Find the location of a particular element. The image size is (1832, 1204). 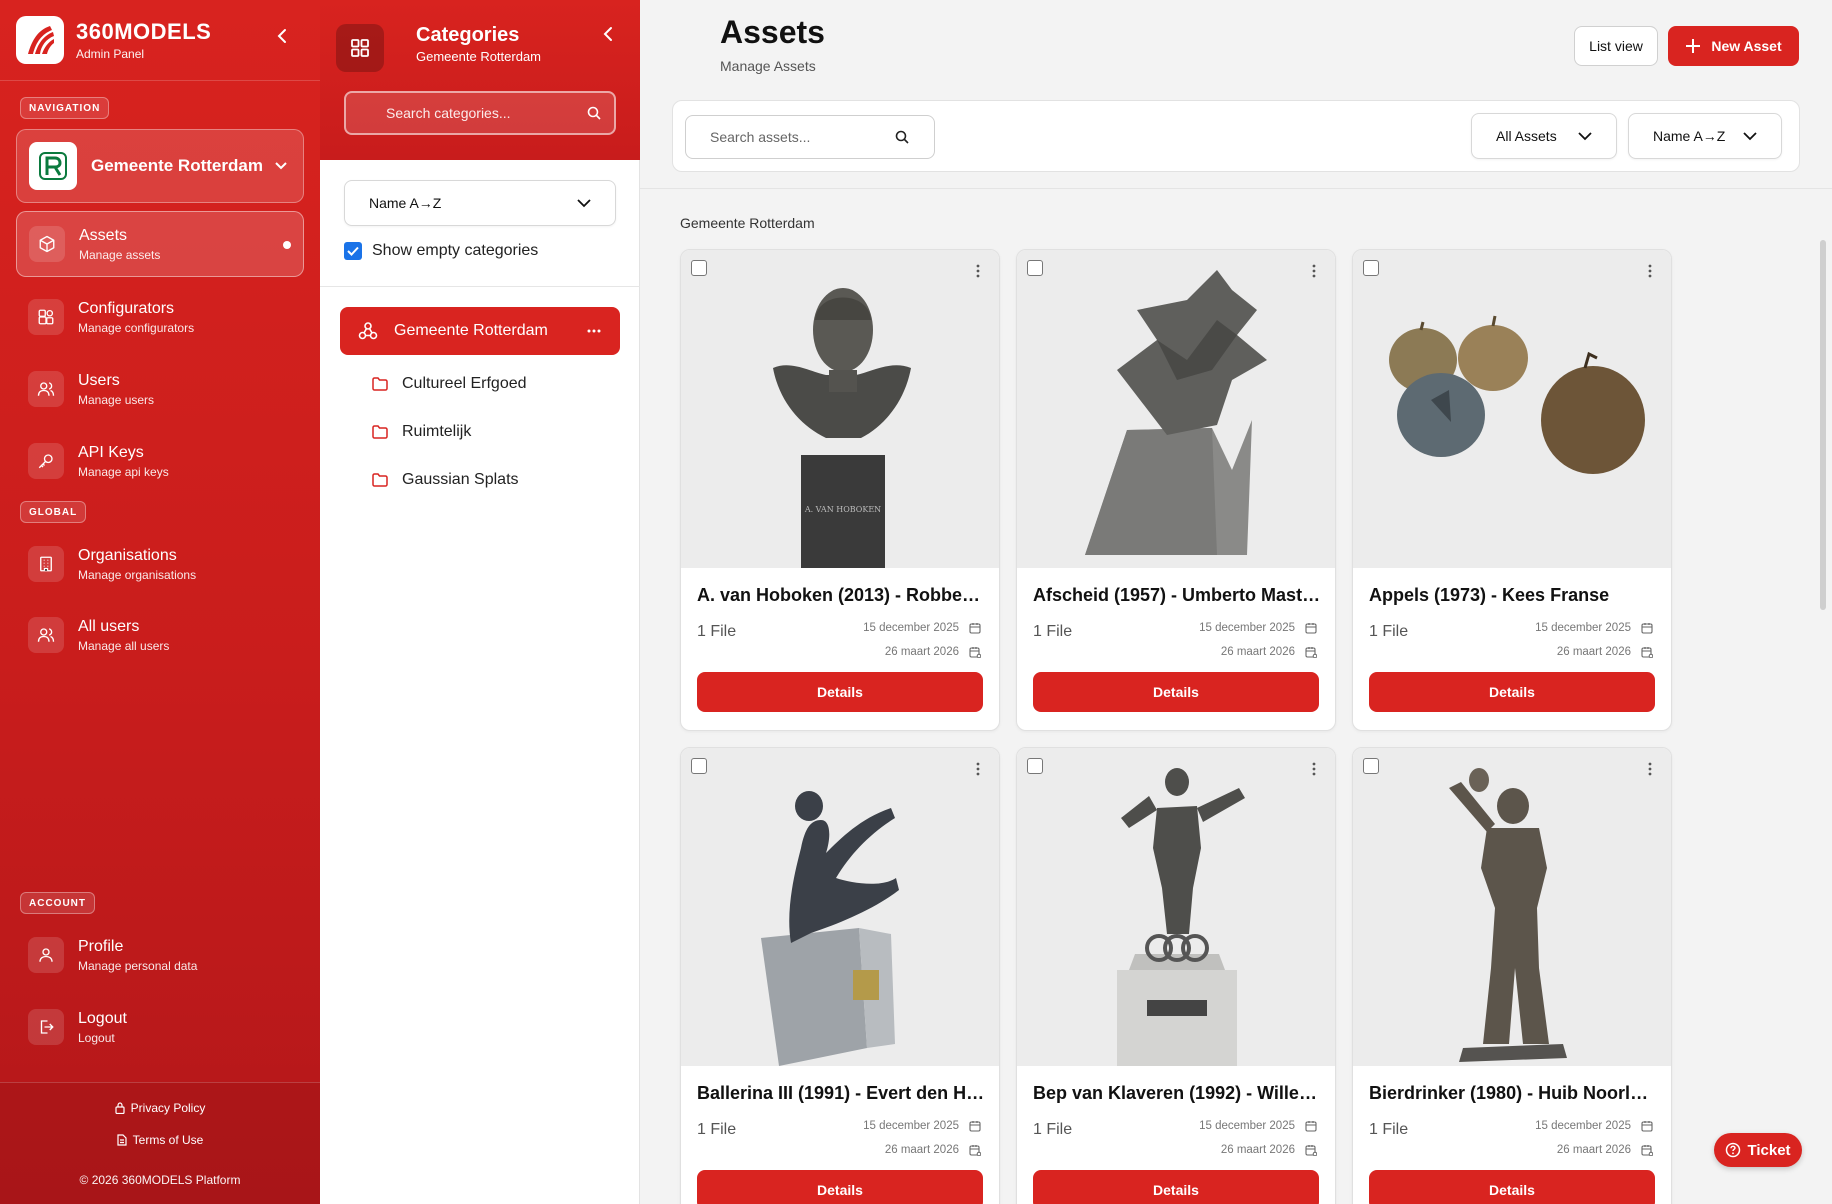

new-asset-label: New Asset is located at coordinates (1746, 46).